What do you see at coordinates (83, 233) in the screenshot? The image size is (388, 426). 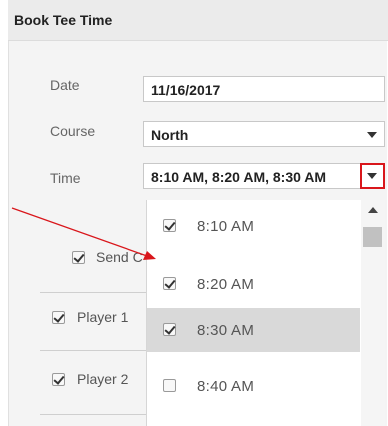 I see `annotation-arrow-icon` at bounding box center [83, 233].